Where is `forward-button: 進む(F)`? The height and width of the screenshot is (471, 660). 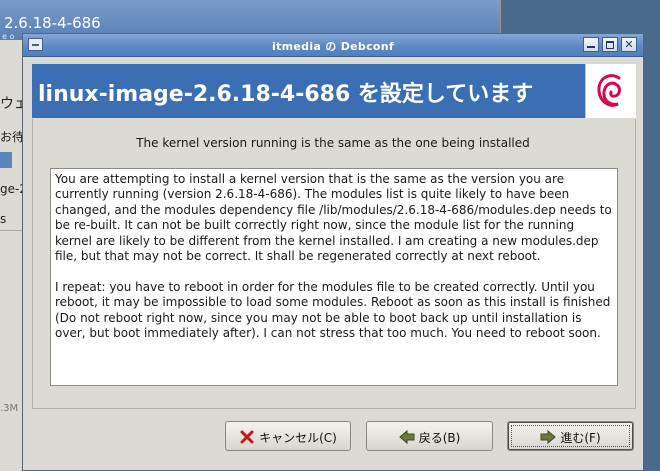
forward-button: 進む(F) is located at coordinates (570, 436).